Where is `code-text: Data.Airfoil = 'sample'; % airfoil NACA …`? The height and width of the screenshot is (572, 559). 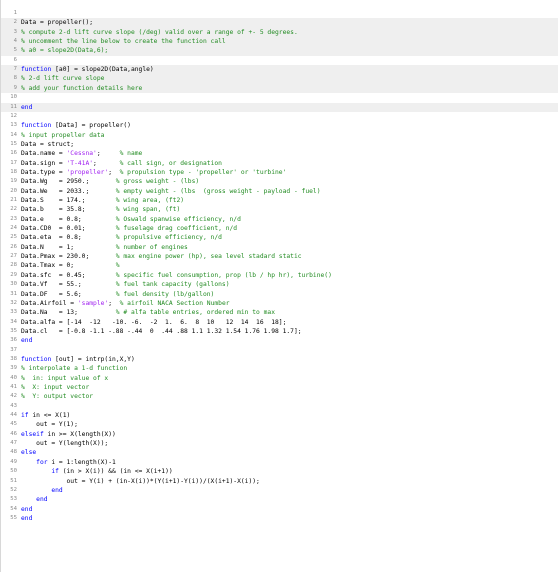 code-text: Data.Airfoil = 'sample'; % airfoil NACA … is located at coordinates (125, 303).